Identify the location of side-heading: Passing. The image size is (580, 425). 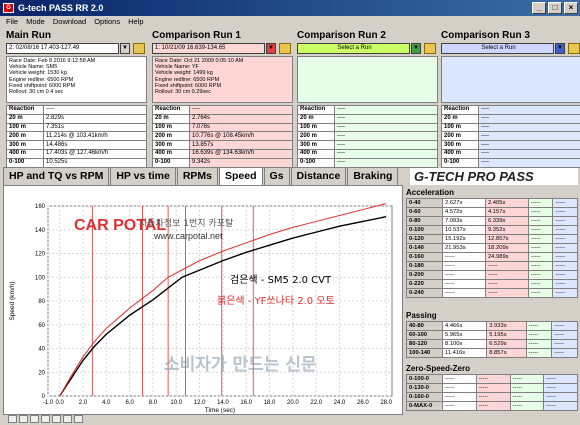
(421, 315).